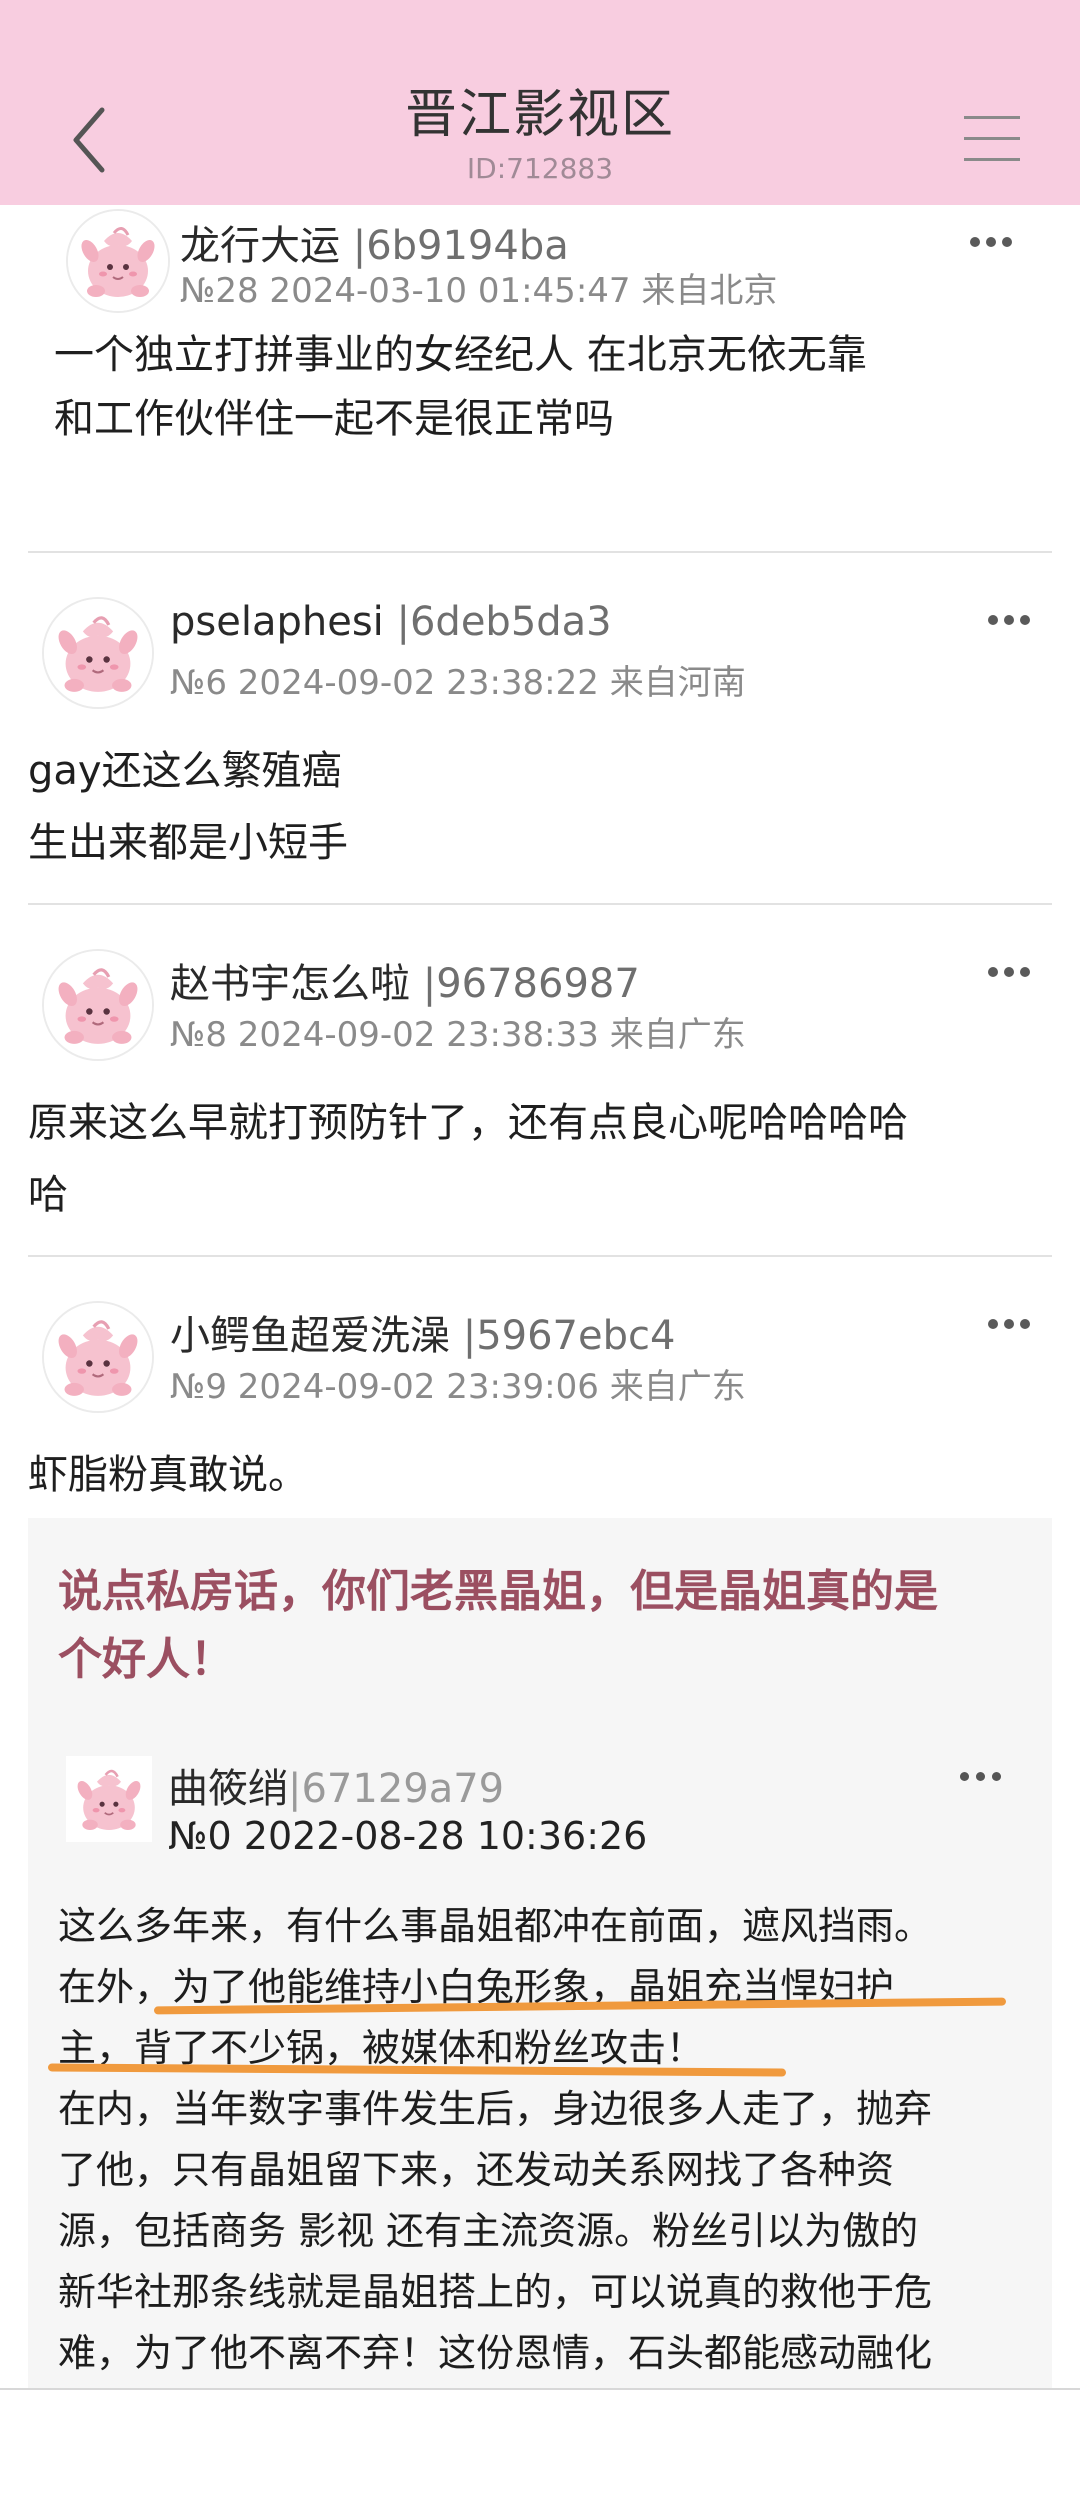 The image size is (1080, 2520). What do you see at coordinates (468, 1159) in the screenshot?
I see `post-content: 原来这么早就打预防针了，还有点良心呢哈哈哈哈 哈` at bounding box center [468, 1159].